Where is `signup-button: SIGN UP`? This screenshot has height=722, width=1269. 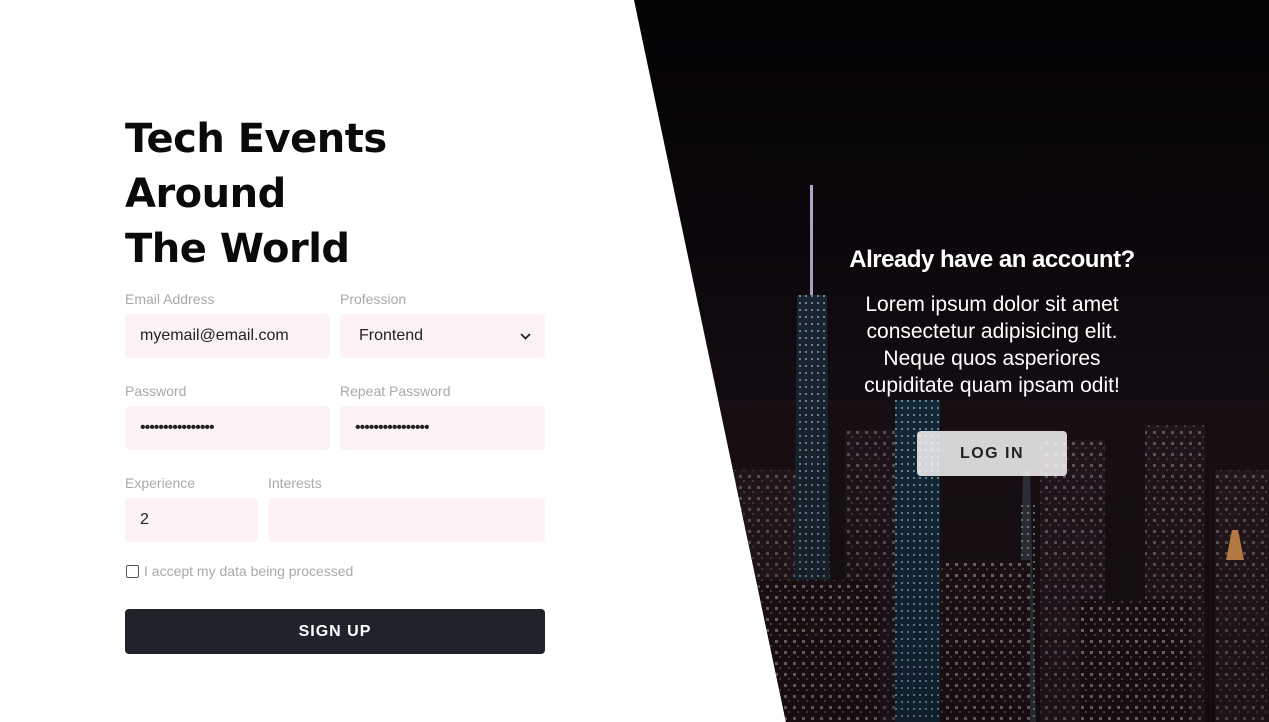
signup-button: SIGN UP is located at coordinates (335, 631).